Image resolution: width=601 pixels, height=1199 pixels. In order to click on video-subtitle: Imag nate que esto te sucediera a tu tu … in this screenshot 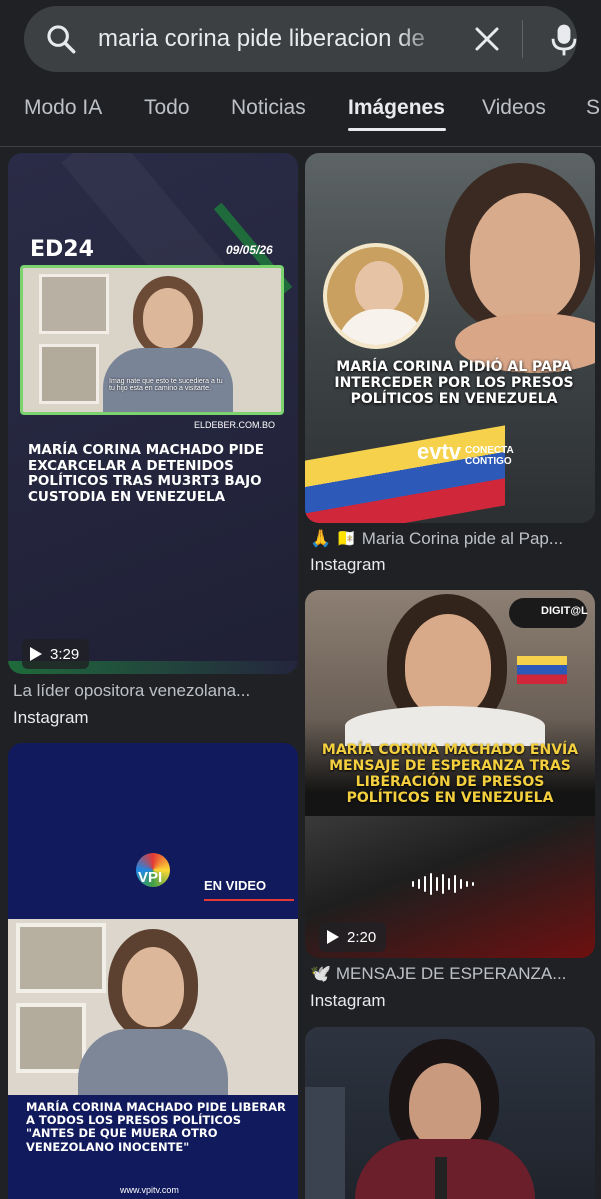, I will do `click(166, 385)`.